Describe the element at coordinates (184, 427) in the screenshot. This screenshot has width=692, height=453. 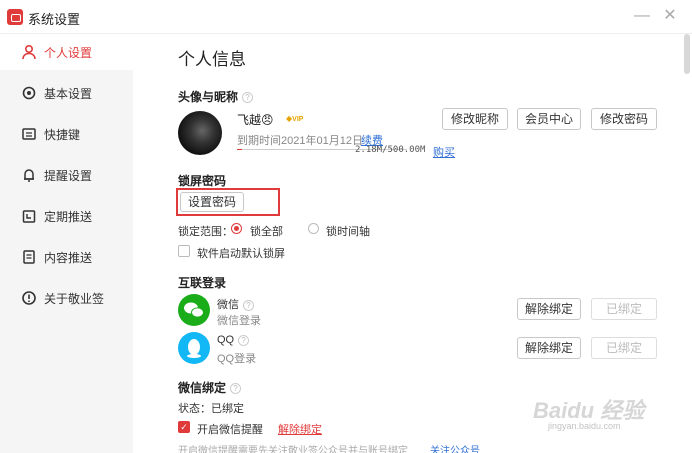
I see `wechat-reminder-checkbox: ✓` at that location.